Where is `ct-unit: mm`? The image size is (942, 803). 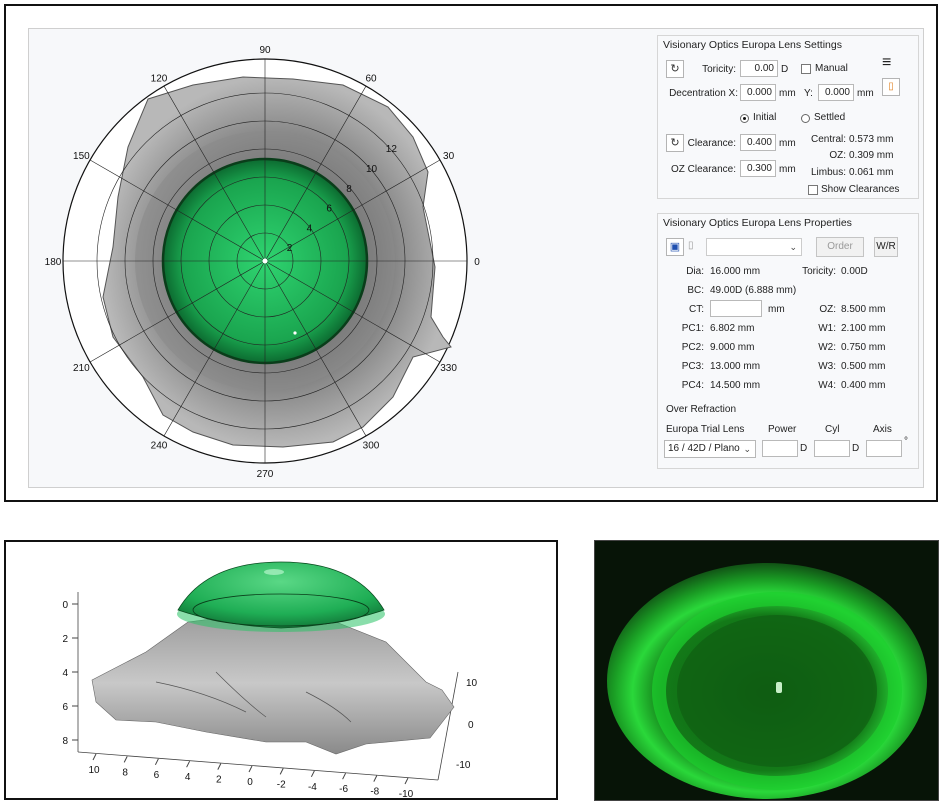
ct-unit: mm is located at coordinates (776, 309).